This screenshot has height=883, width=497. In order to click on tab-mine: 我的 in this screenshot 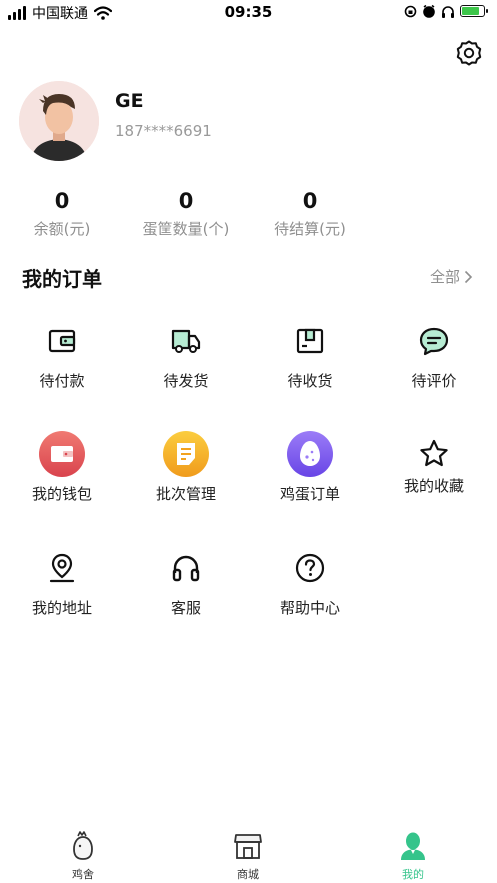, I will do `click(413, 856)`.